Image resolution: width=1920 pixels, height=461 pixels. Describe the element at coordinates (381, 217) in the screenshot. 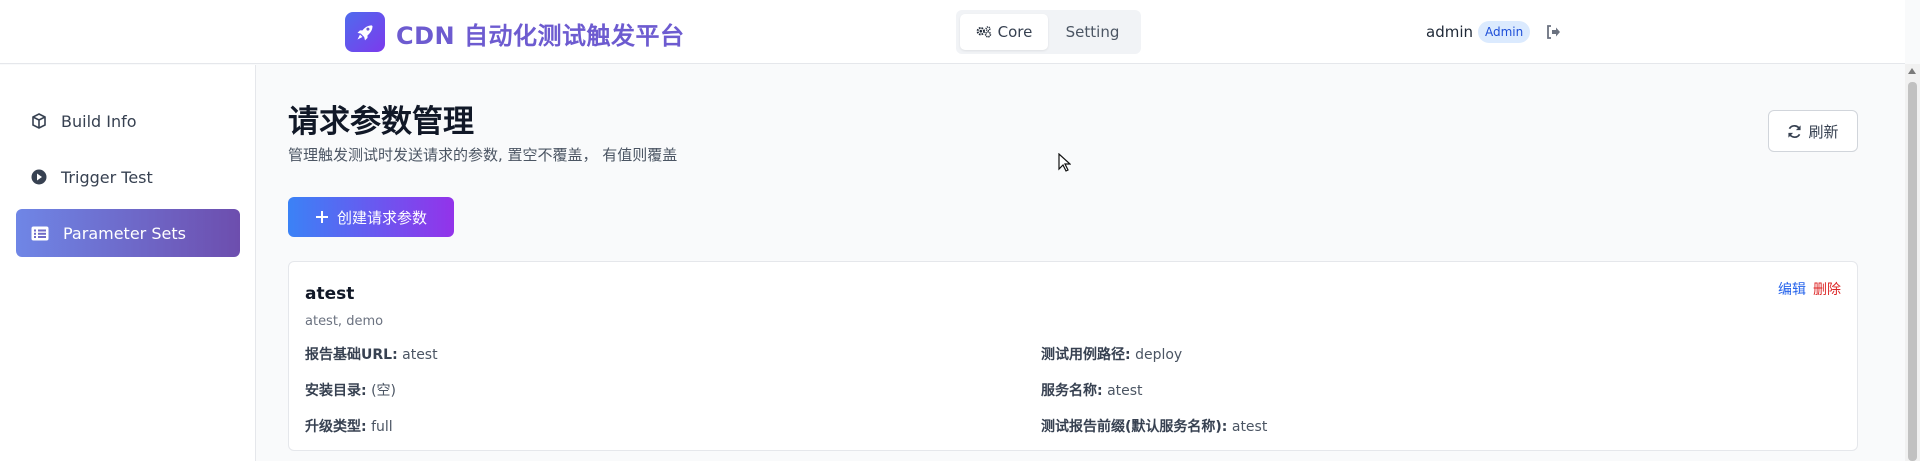

I see `create-label: 创建请求参数` at that location.